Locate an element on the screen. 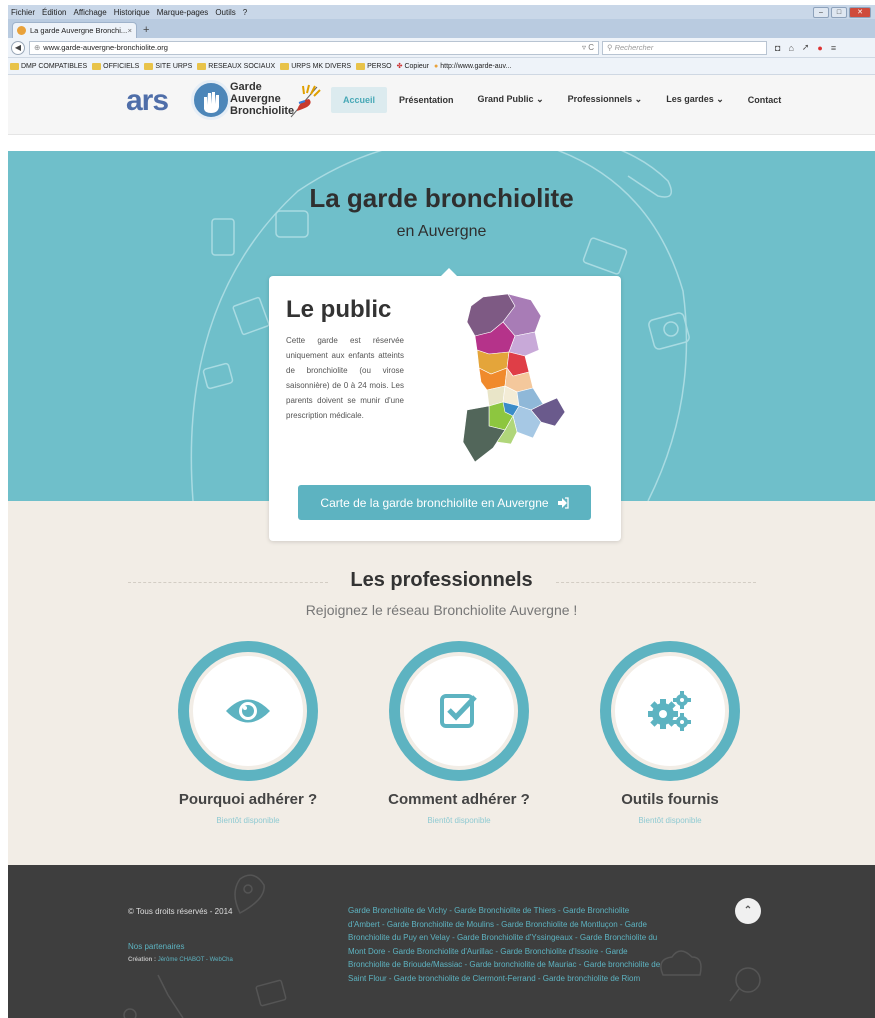 This screenshot has width=875, height=1018. feature-outils: Outils fournis Bientôt disponible is located at coordinates (670, 733).